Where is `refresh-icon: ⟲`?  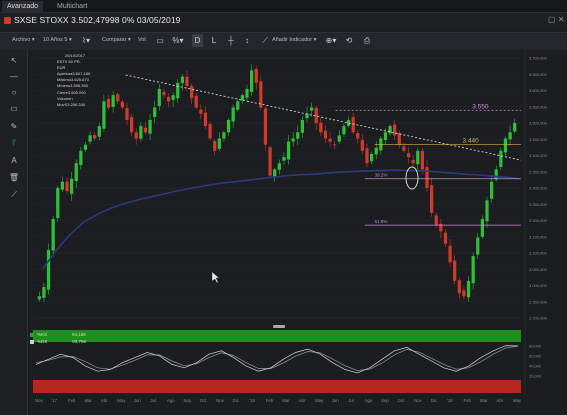 refresh-icon: ⟲ is located at coordinates (349, 40).